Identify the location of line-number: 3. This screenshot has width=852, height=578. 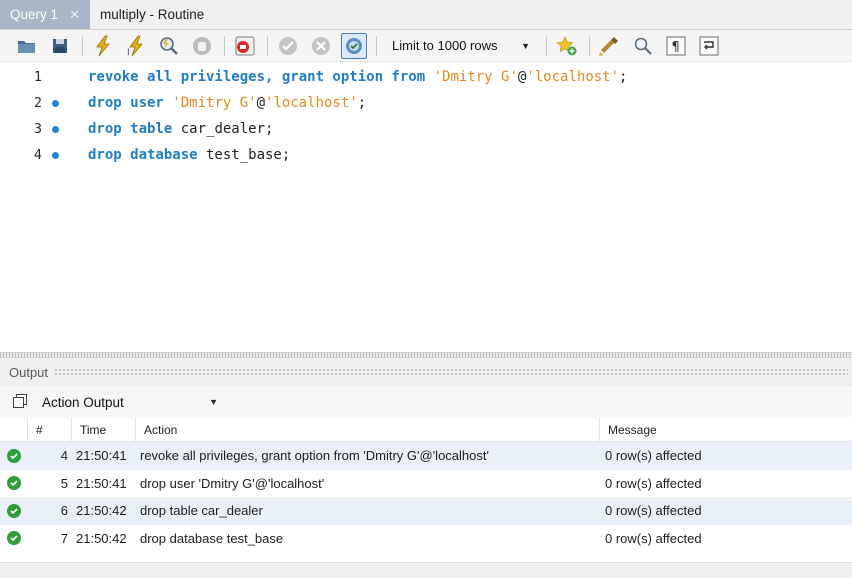
(37, 129).